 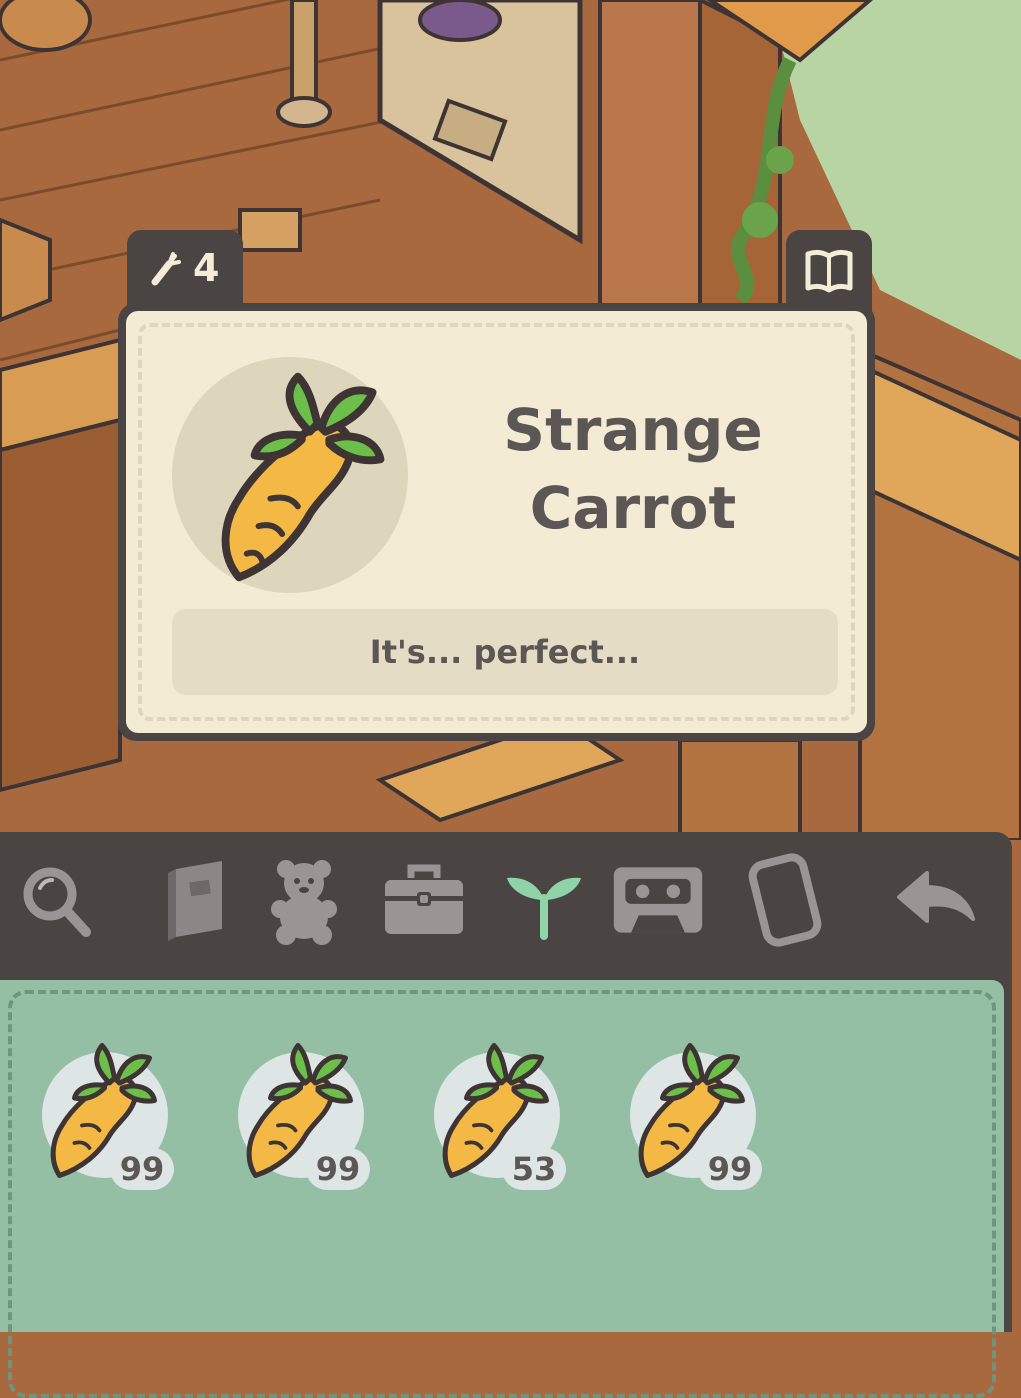 I want to click on phone-icon, so click(x=785, y=900).